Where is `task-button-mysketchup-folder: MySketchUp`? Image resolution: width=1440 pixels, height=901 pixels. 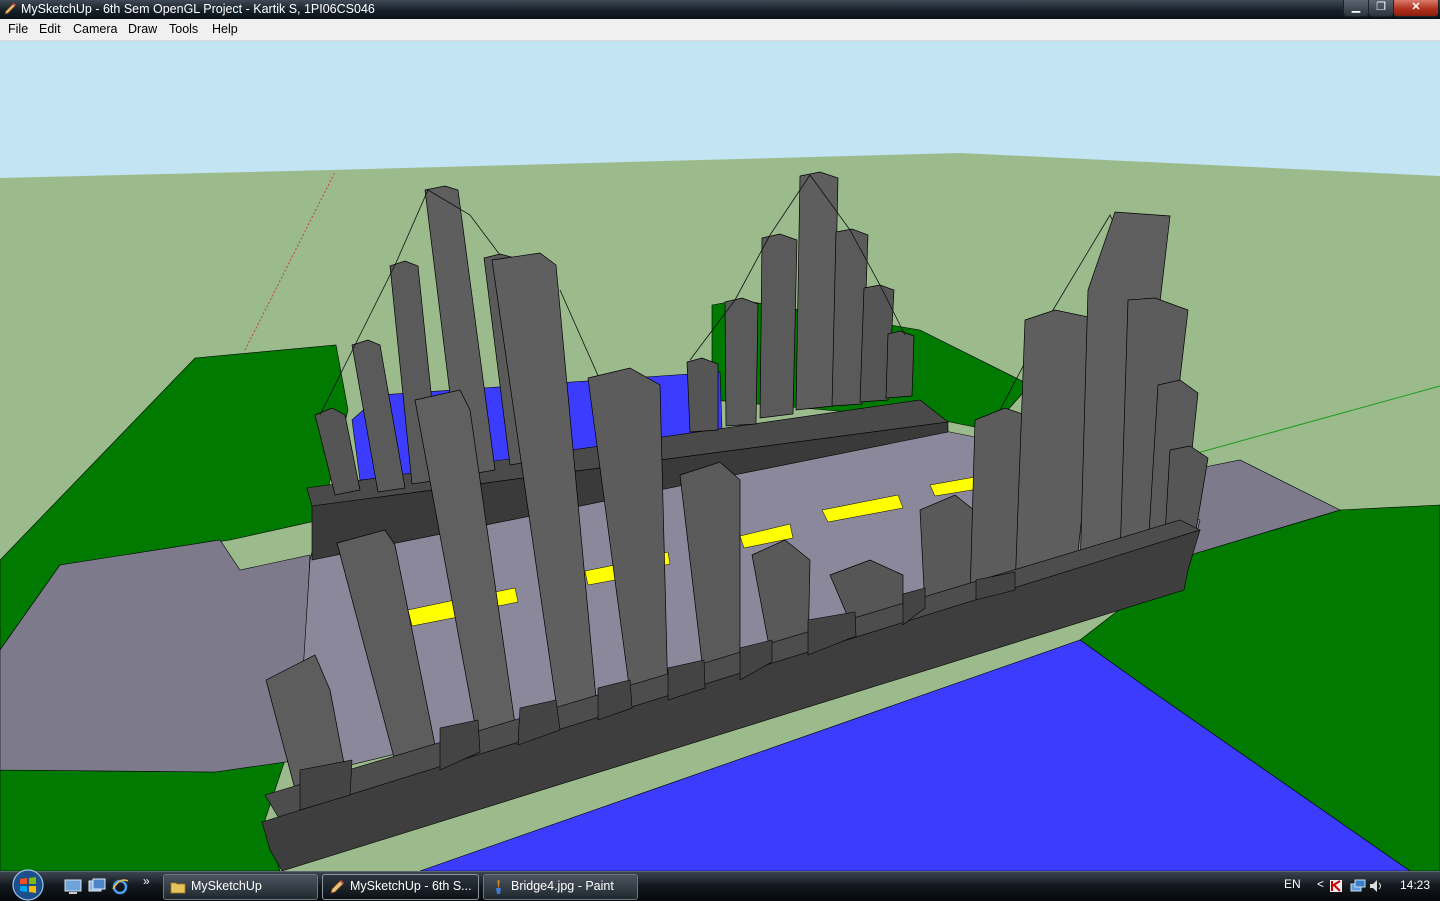
task-button-mysketchup-folder: MySketchUp is located at coordinates (240, 887).